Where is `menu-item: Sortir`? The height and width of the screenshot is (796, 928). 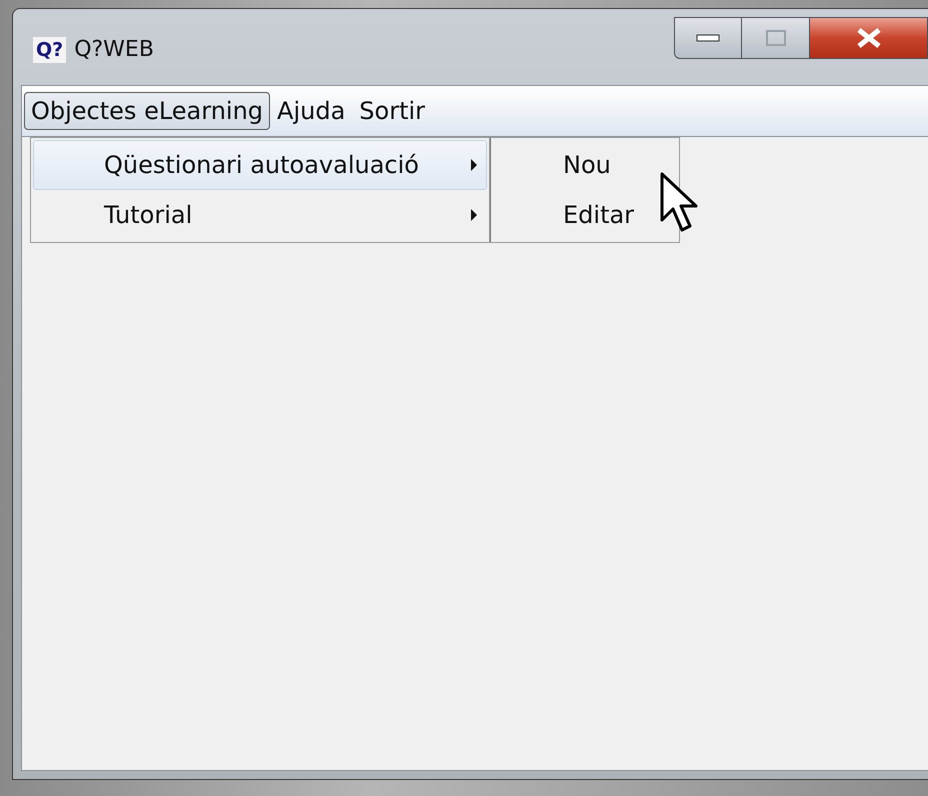 menu-item: Sortir is located at coordinates (392, 111).